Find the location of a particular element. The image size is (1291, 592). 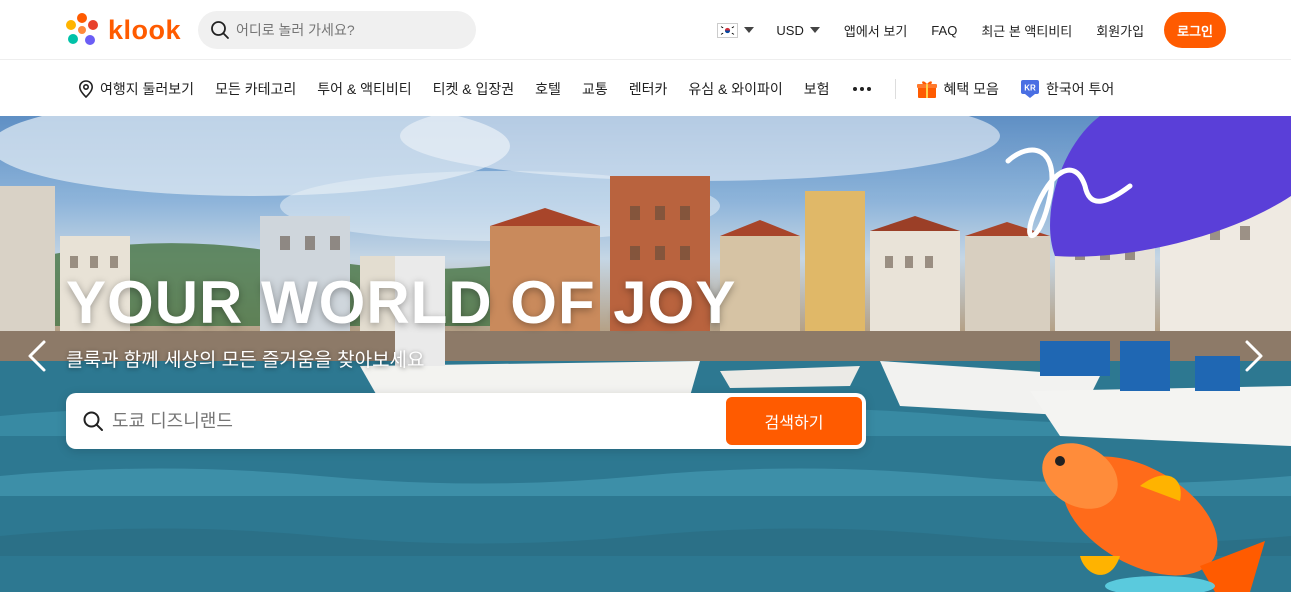

klook-logo-mark-icon is located at coordinates (82, 29).